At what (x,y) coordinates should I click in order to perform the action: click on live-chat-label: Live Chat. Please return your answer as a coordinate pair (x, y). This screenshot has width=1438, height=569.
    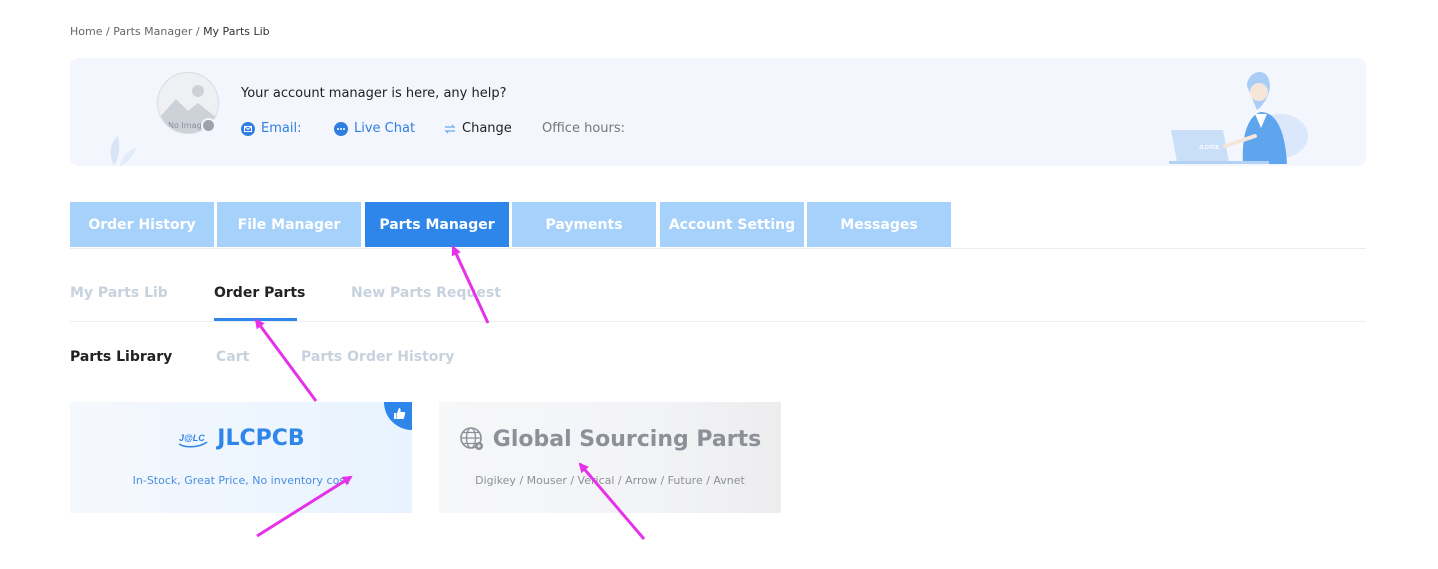
    Looking at the image, I should click on (385, 128).